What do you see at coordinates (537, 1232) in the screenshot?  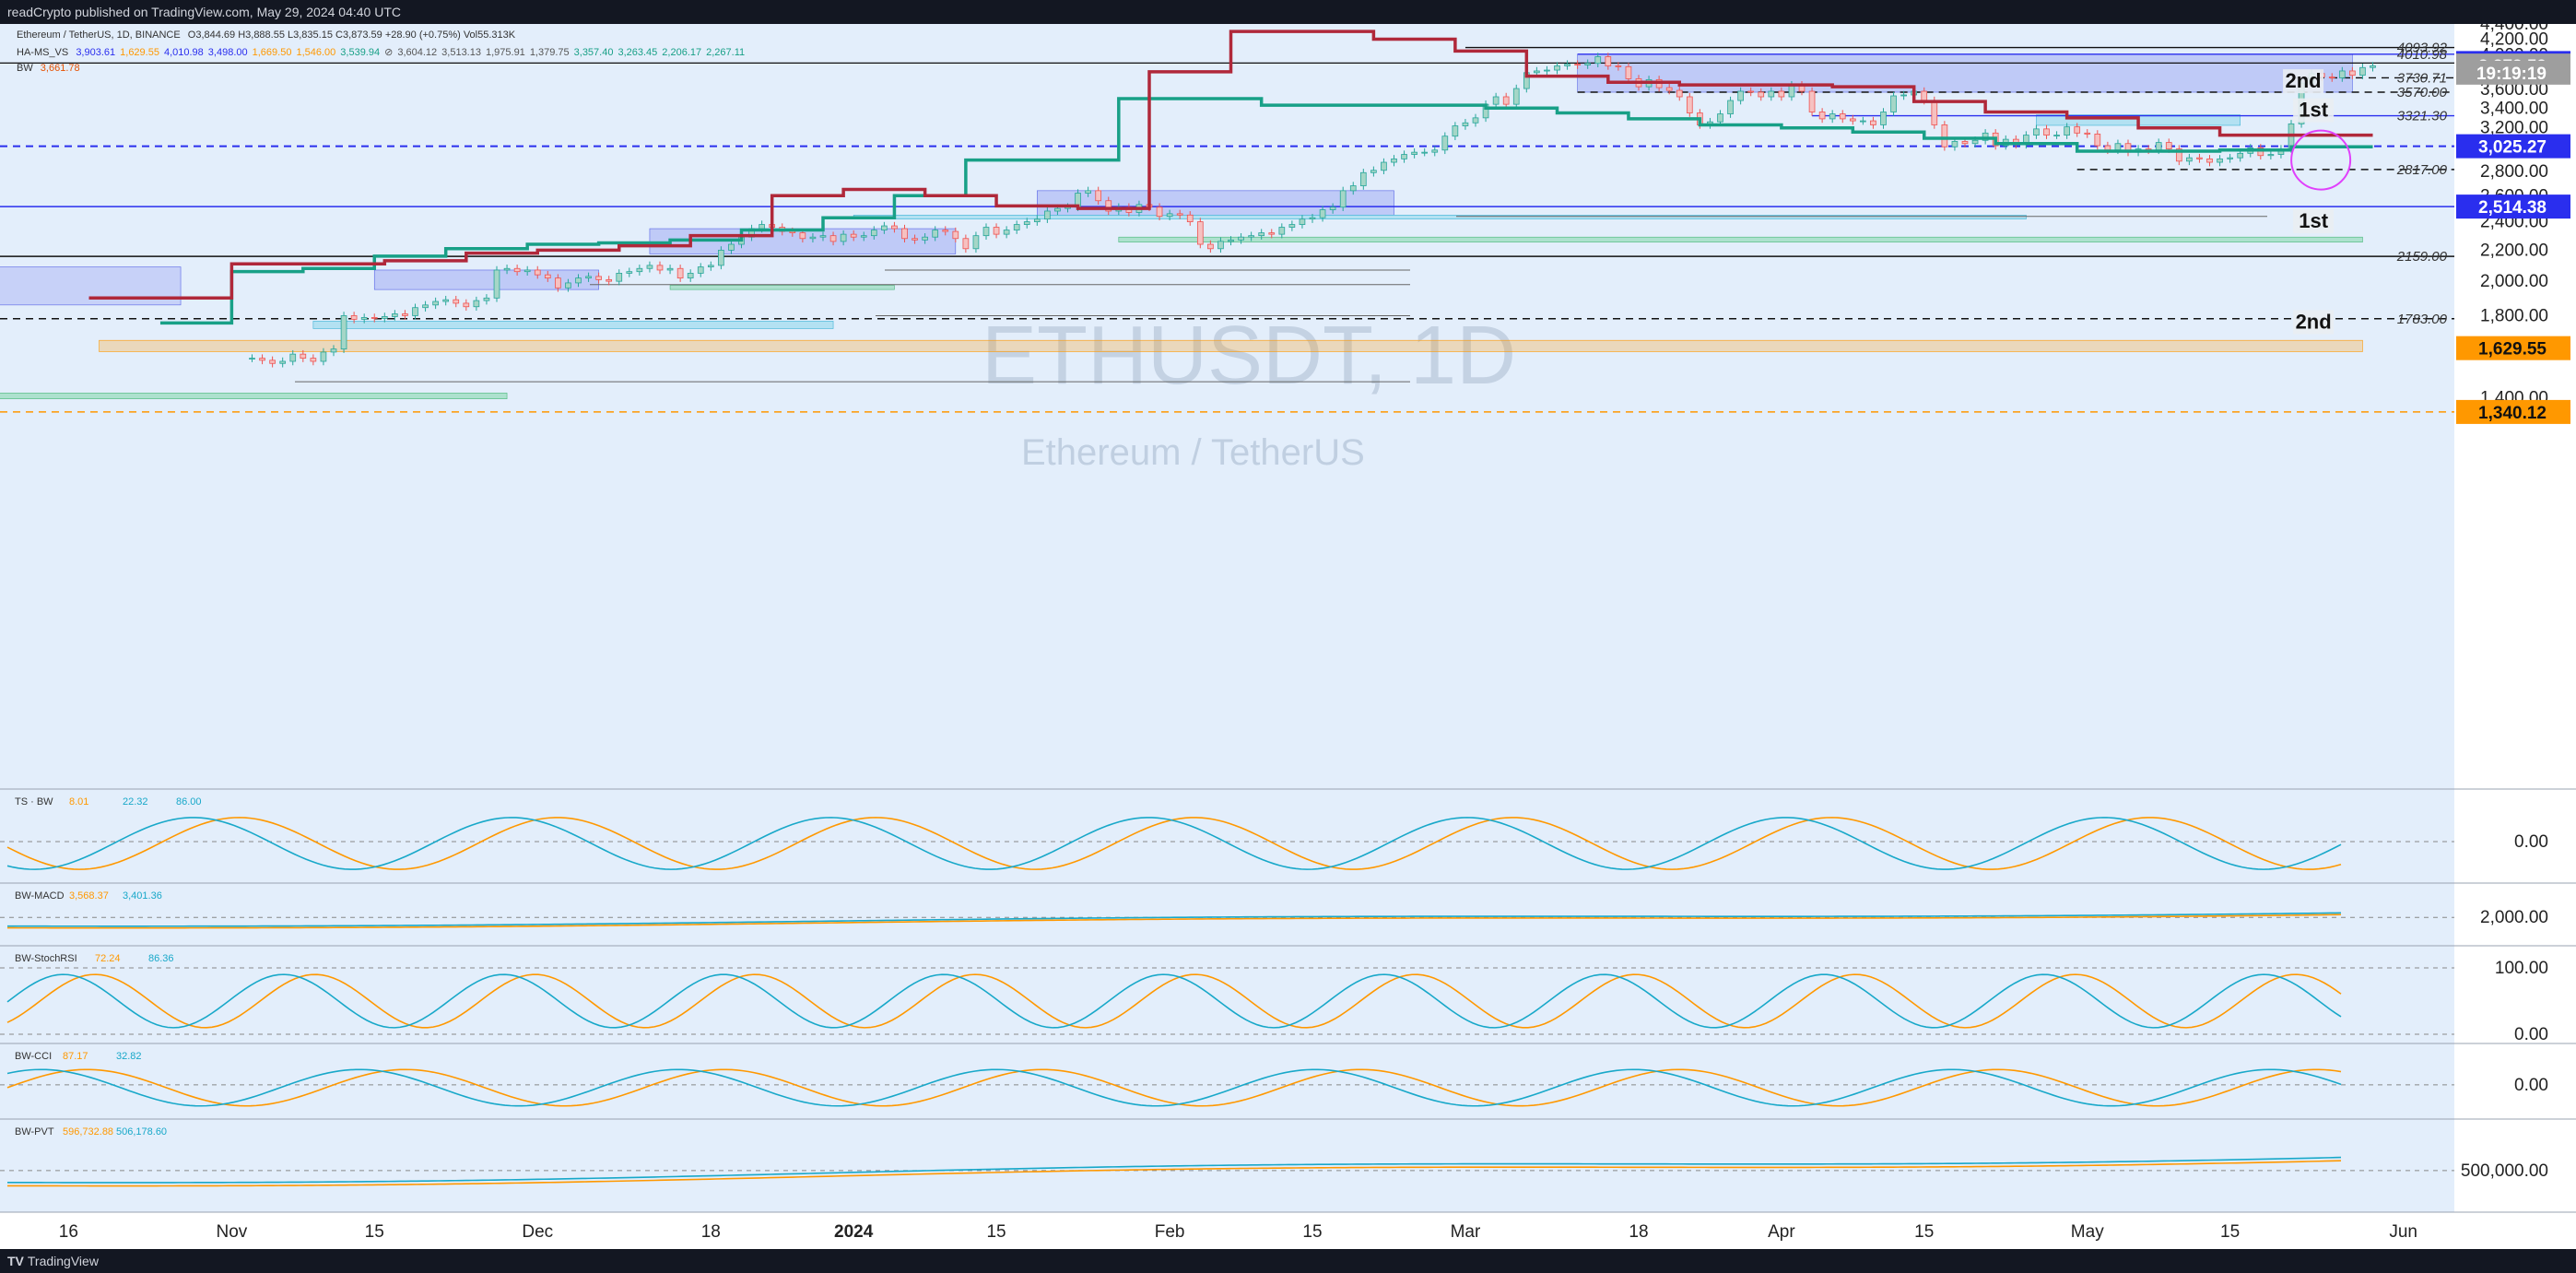 I see `time-tick-label: Dec` at bounding box center [537, 1232].